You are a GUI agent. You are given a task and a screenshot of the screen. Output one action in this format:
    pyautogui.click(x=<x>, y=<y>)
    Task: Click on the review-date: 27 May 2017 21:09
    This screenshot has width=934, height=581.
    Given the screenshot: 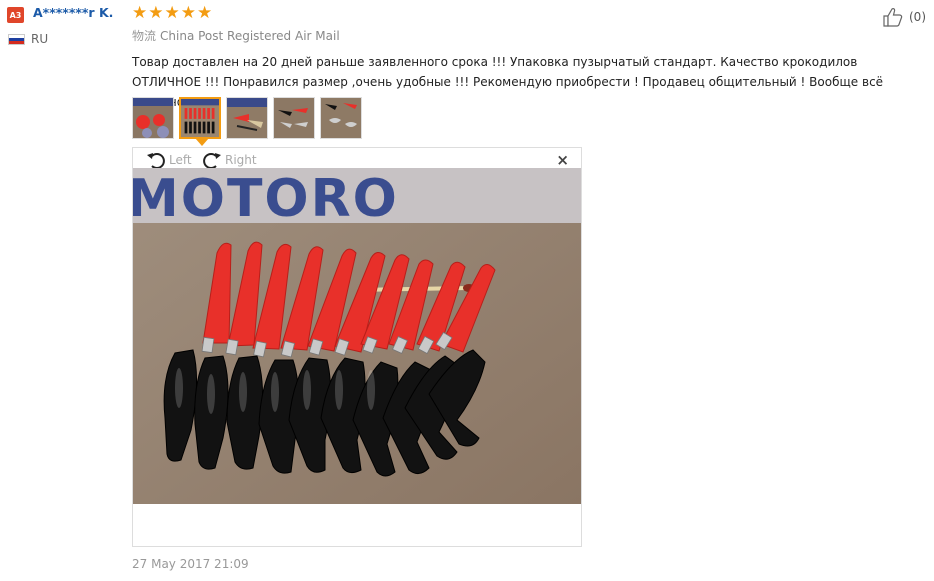 What is the action you would take?
    pyautogui.click(x=190, y=564)
    